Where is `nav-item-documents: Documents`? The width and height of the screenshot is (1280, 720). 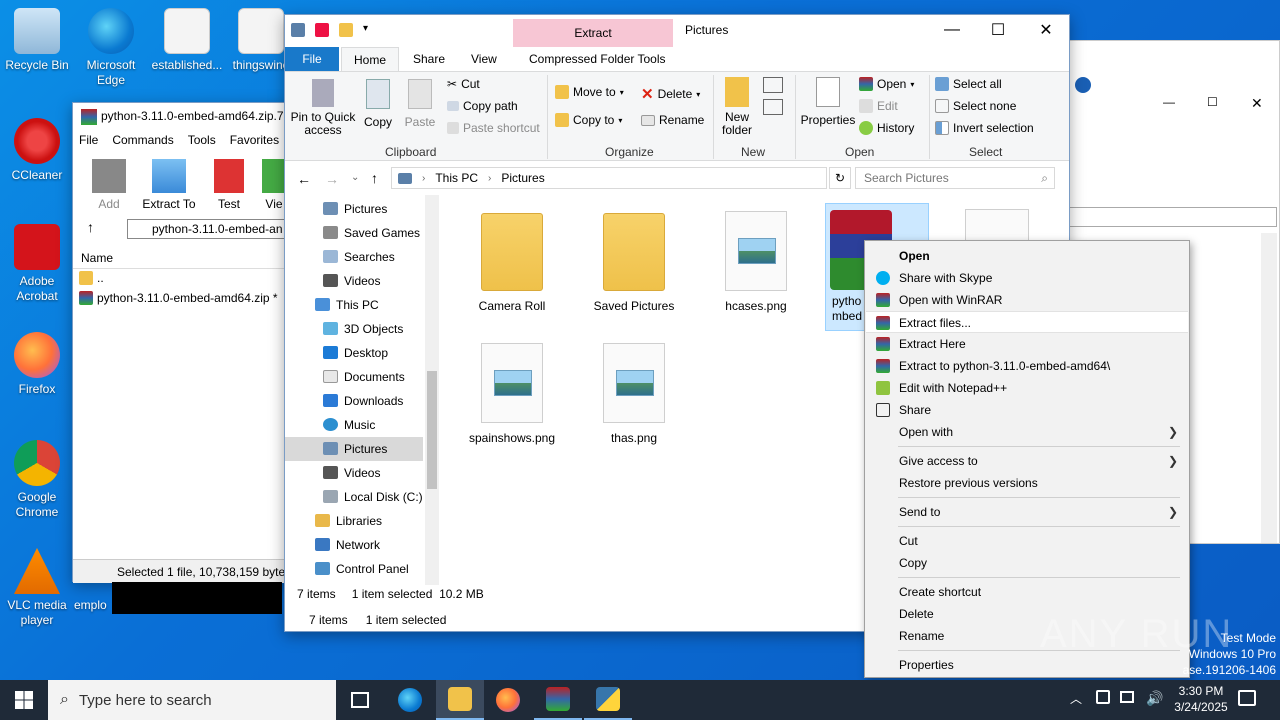 nav-item-documents: Documents is located at coordinates (345, 377).